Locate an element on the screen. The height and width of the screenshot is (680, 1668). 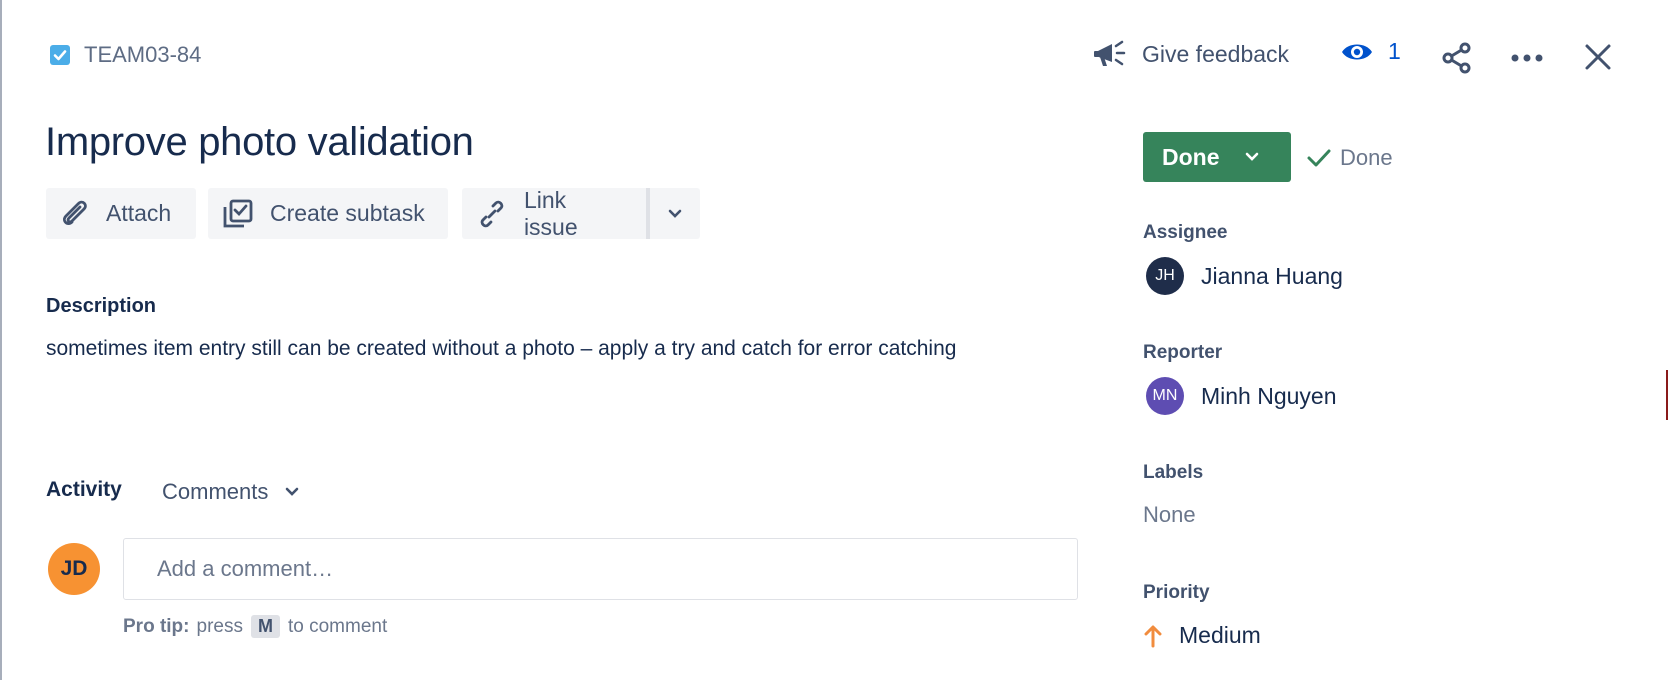
create-subtask-label: Create subtask is located at coordinates (347, 213).